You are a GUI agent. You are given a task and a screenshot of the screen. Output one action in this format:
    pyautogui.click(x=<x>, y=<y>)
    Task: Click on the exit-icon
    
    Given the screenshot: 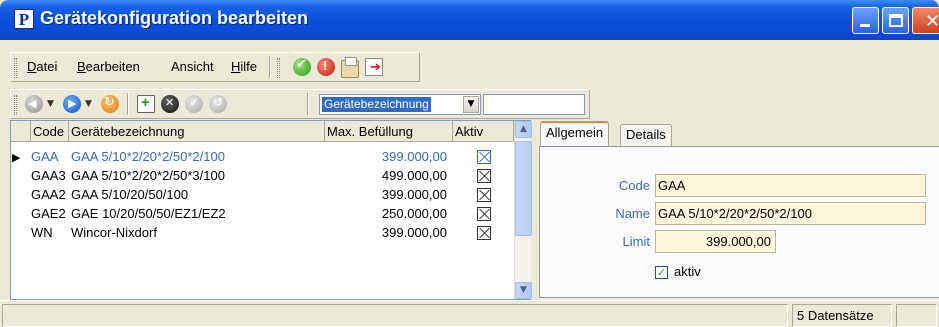 What is the action you would take?
    pyautogui.click(x=374, y=67)
    